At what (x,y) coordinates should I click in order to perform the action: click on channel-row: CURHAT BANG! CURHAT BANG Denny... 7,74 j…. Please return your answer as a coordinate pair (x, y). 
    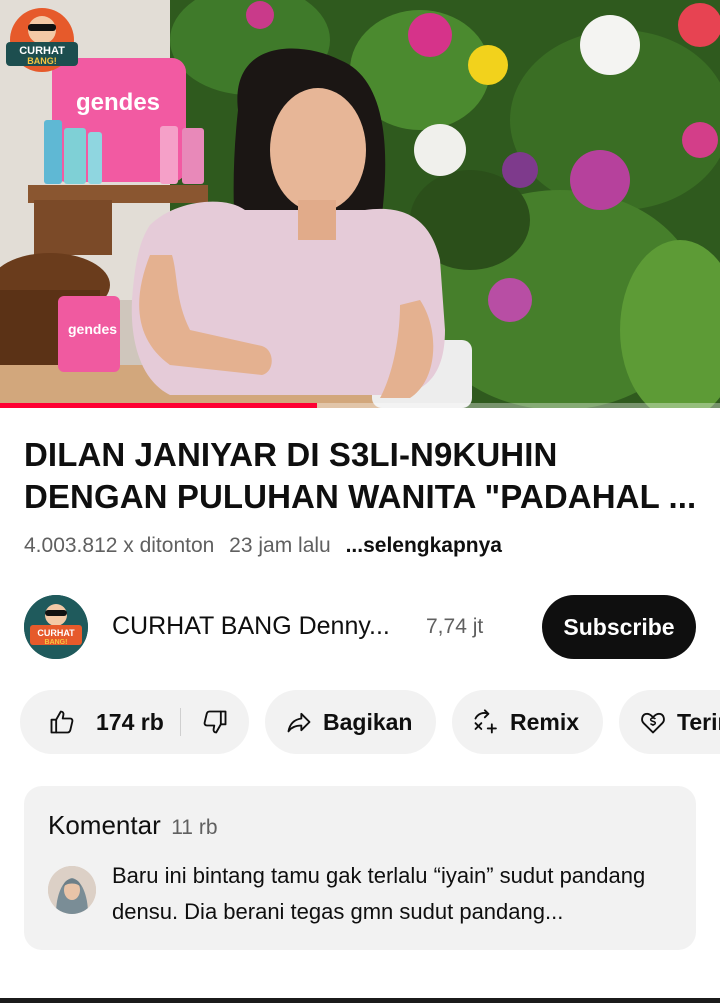
    Looking at the image, I should click on (360, 627).